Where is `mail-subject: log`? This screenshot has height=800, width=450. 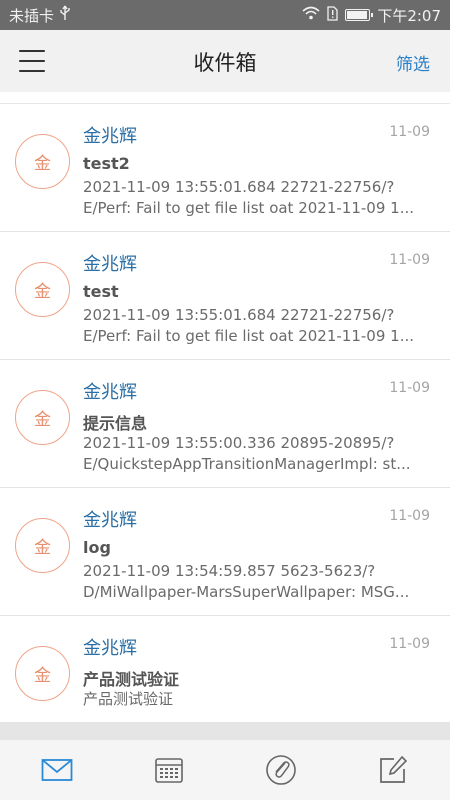
mail-subject: log is located at coordinates (97, 547).